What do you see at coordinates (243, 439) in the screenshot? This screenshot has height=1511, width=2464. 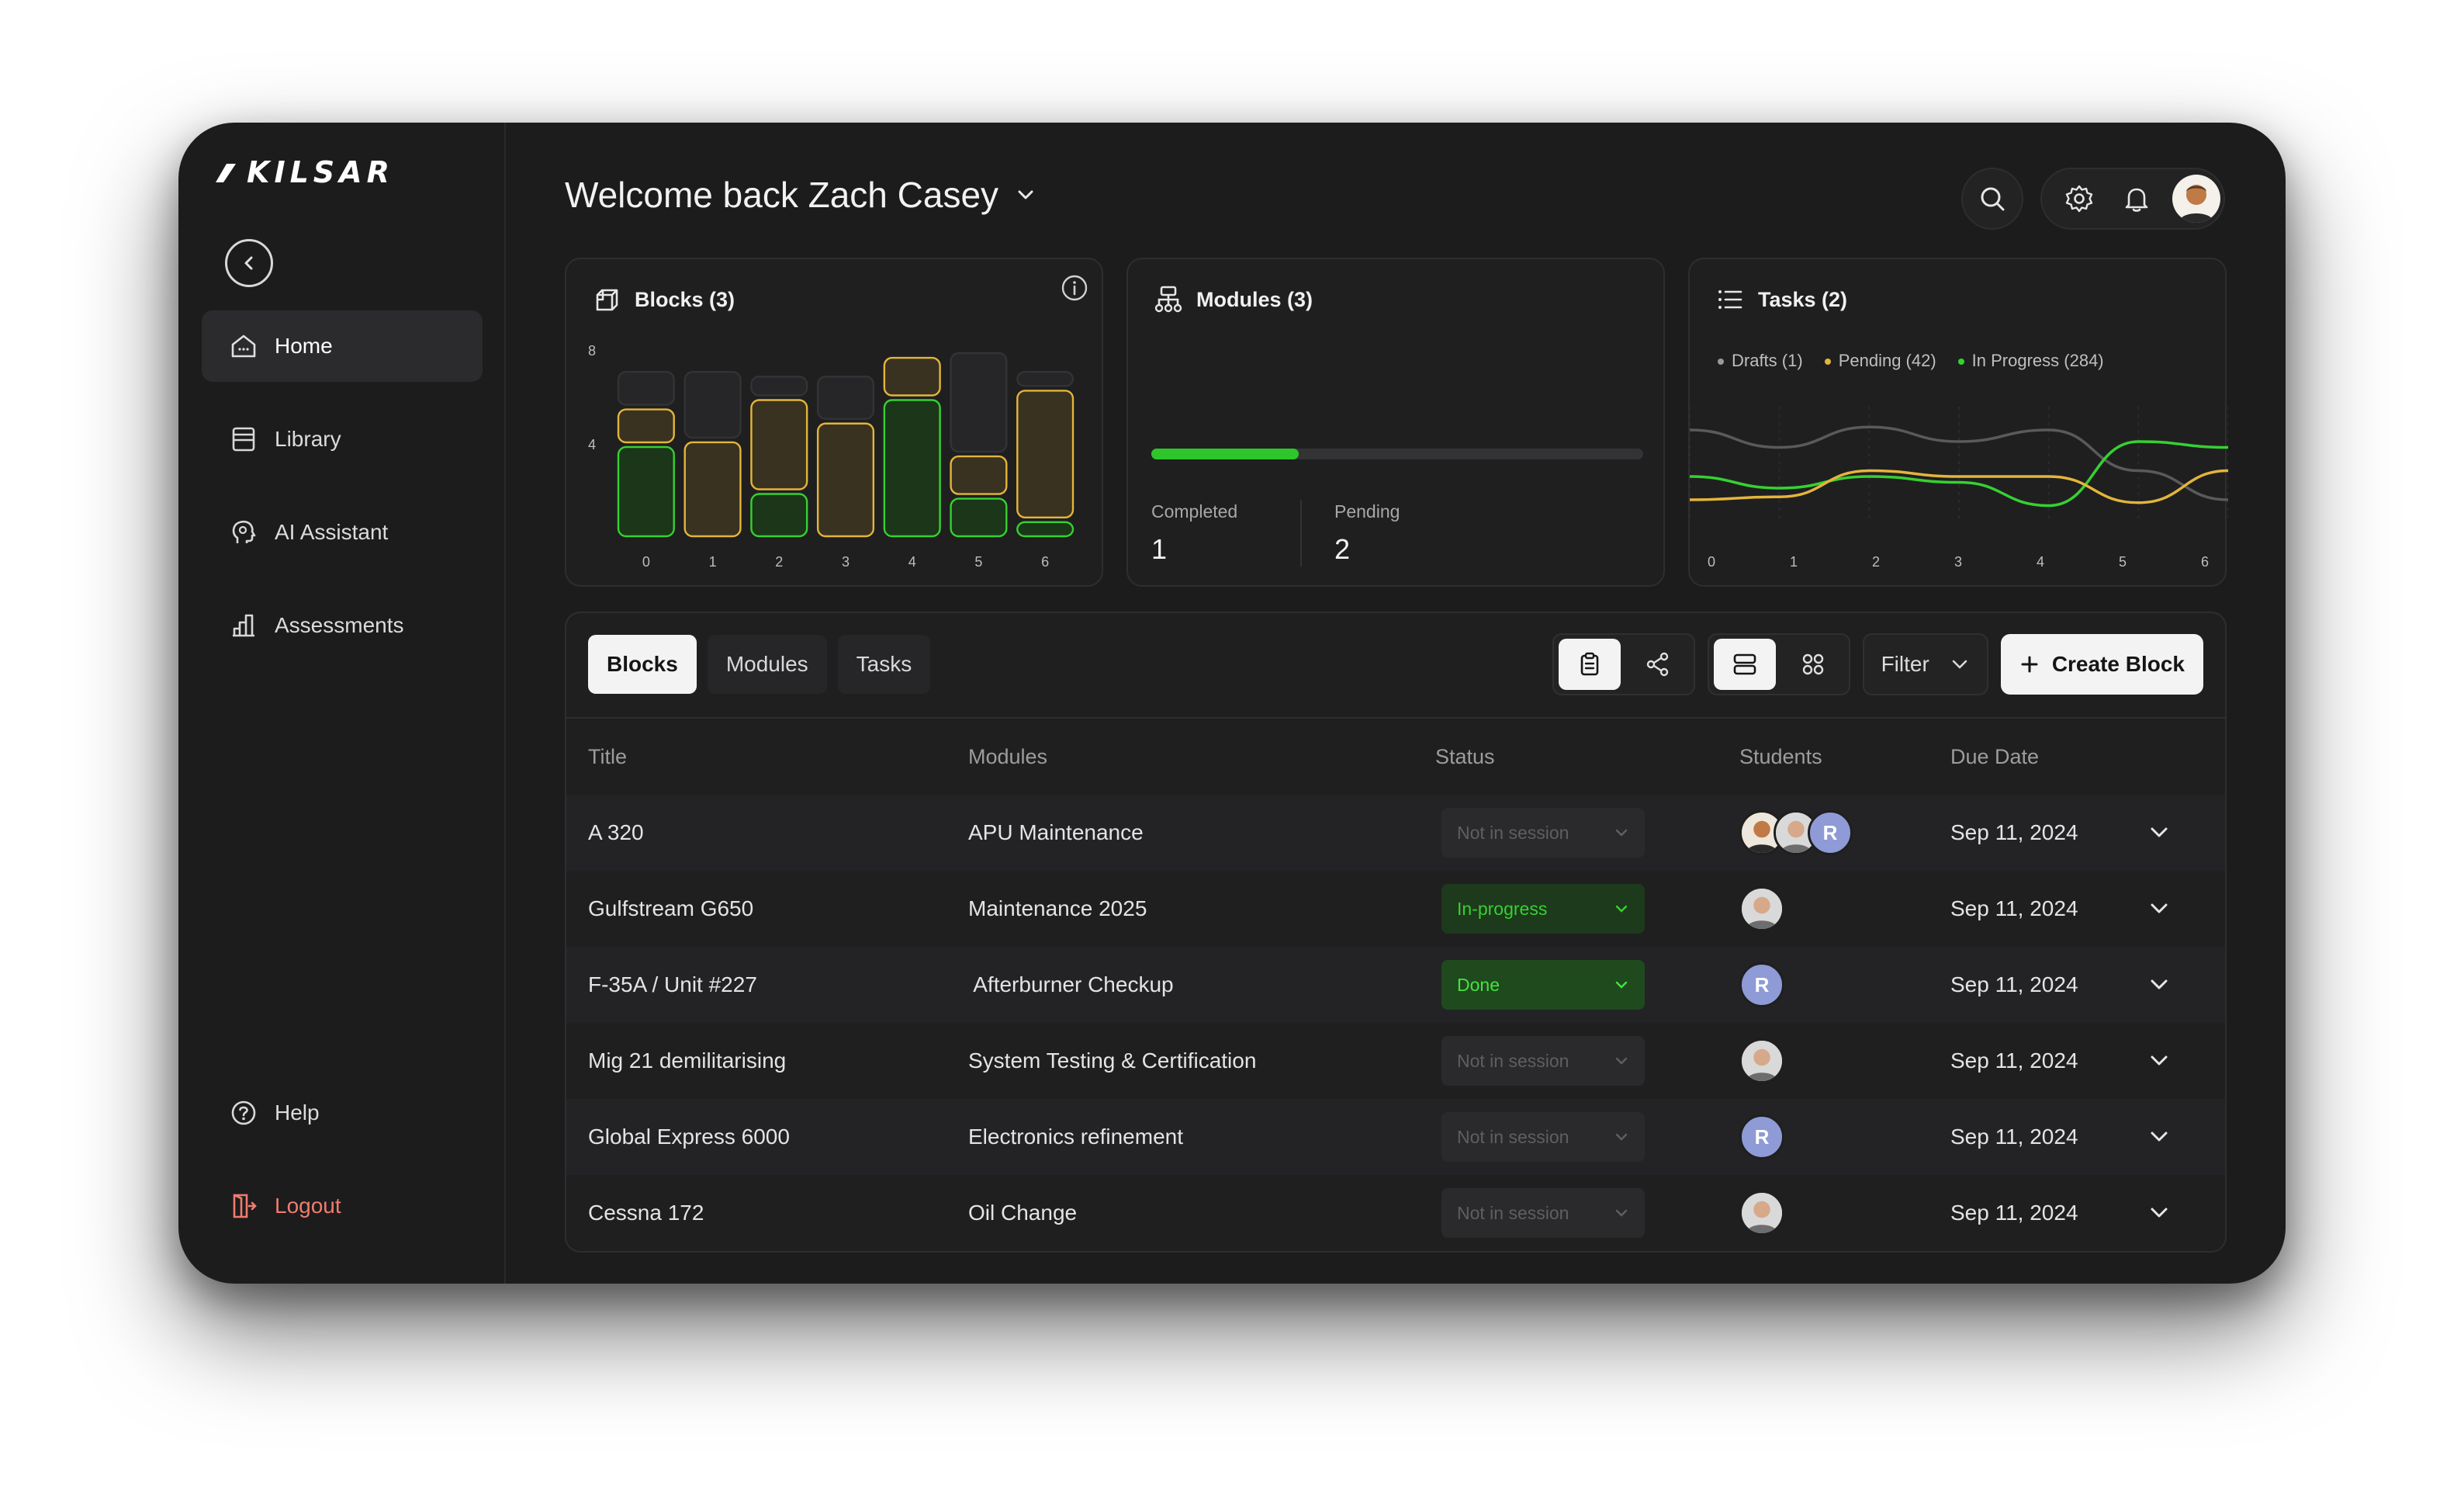 I see `library-icon` at bounding box center [243, 439].